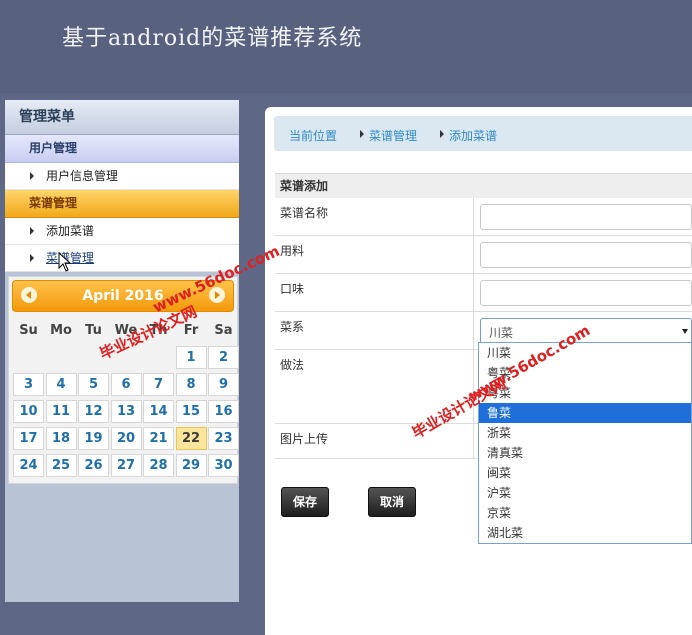 The width and height of the screenshot is (692, 635). What do you see at coordinates (126, 384) in the screenshot?
I see `calendar-day: 6` at bounding box center [126, 384].